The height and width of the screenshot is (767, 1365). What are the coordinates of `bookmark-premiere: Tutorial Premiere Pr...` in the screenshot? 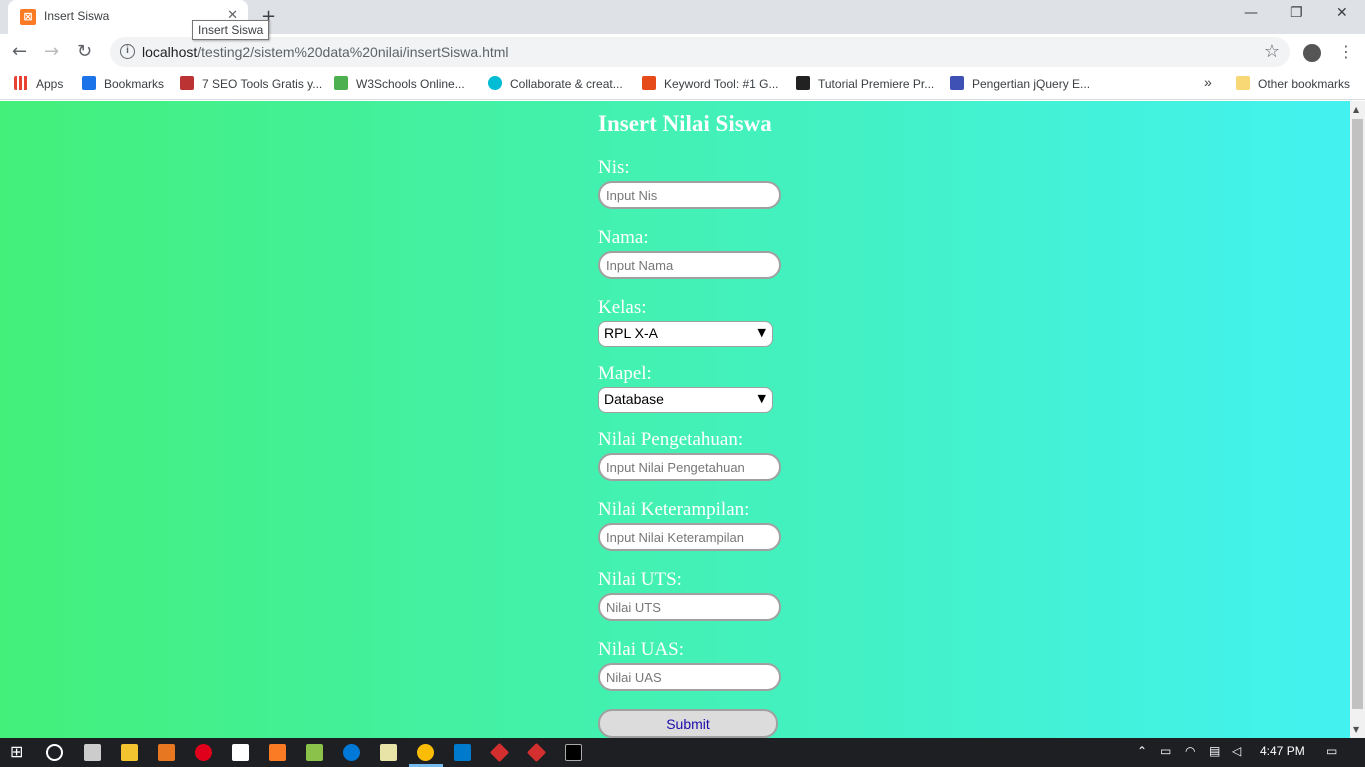 It's located at (865, 83).